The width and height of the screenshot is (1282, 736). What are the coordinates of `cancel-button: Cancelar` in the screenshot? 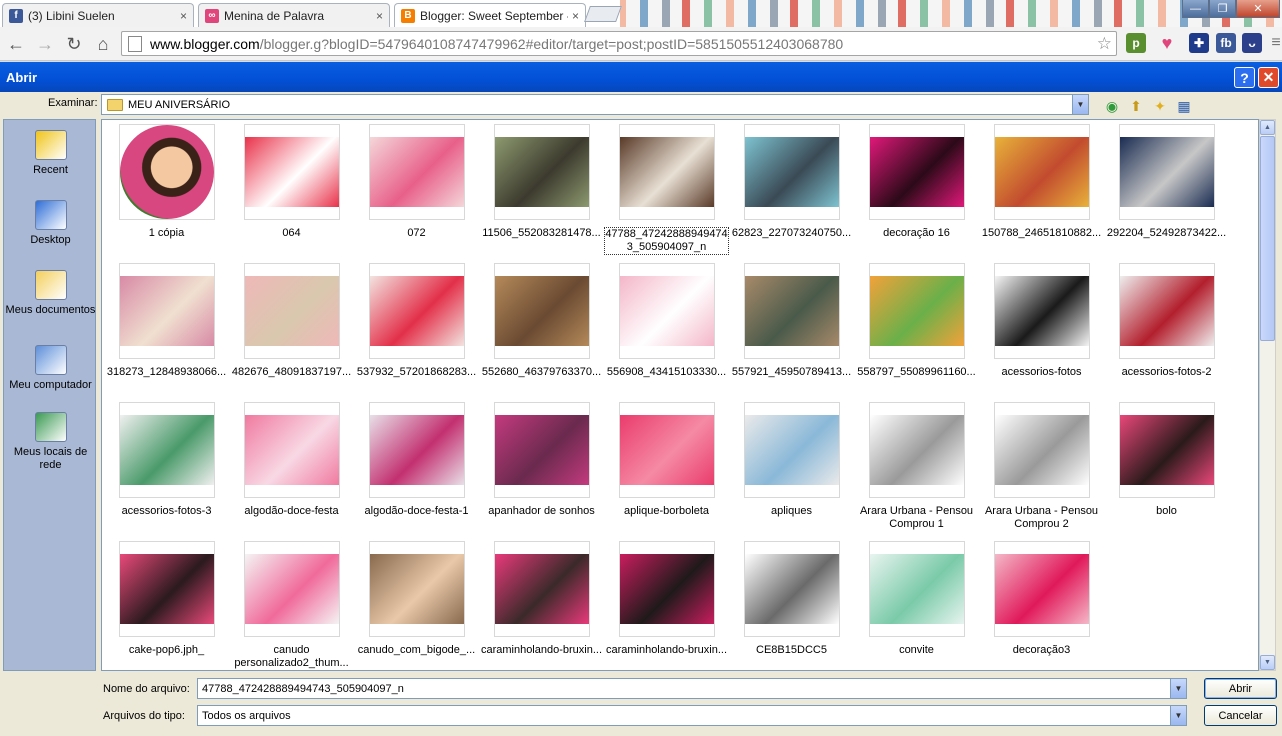 It's located at (1240, 715).